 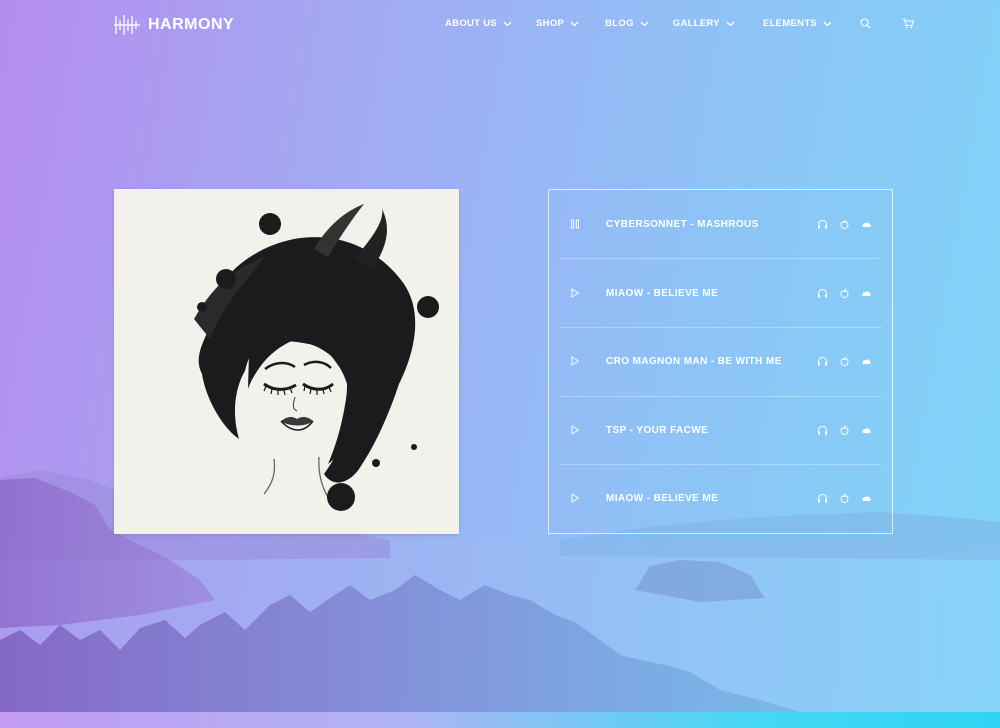 What do you see at coordinates (550, 23) in the screenshot?
I see `nav-item-label: SHOP` at bounding box center [550, 23].